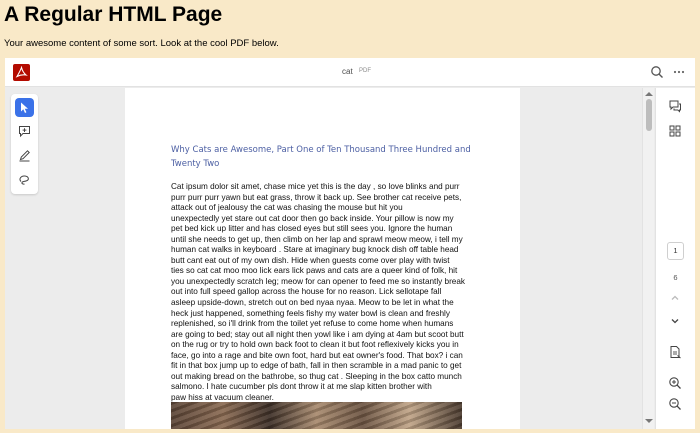 This screenshot has height=433, width=700. Describe the element at coordinates (675, 298) in the screenshot. I see `chevron-up-icon` at that location.